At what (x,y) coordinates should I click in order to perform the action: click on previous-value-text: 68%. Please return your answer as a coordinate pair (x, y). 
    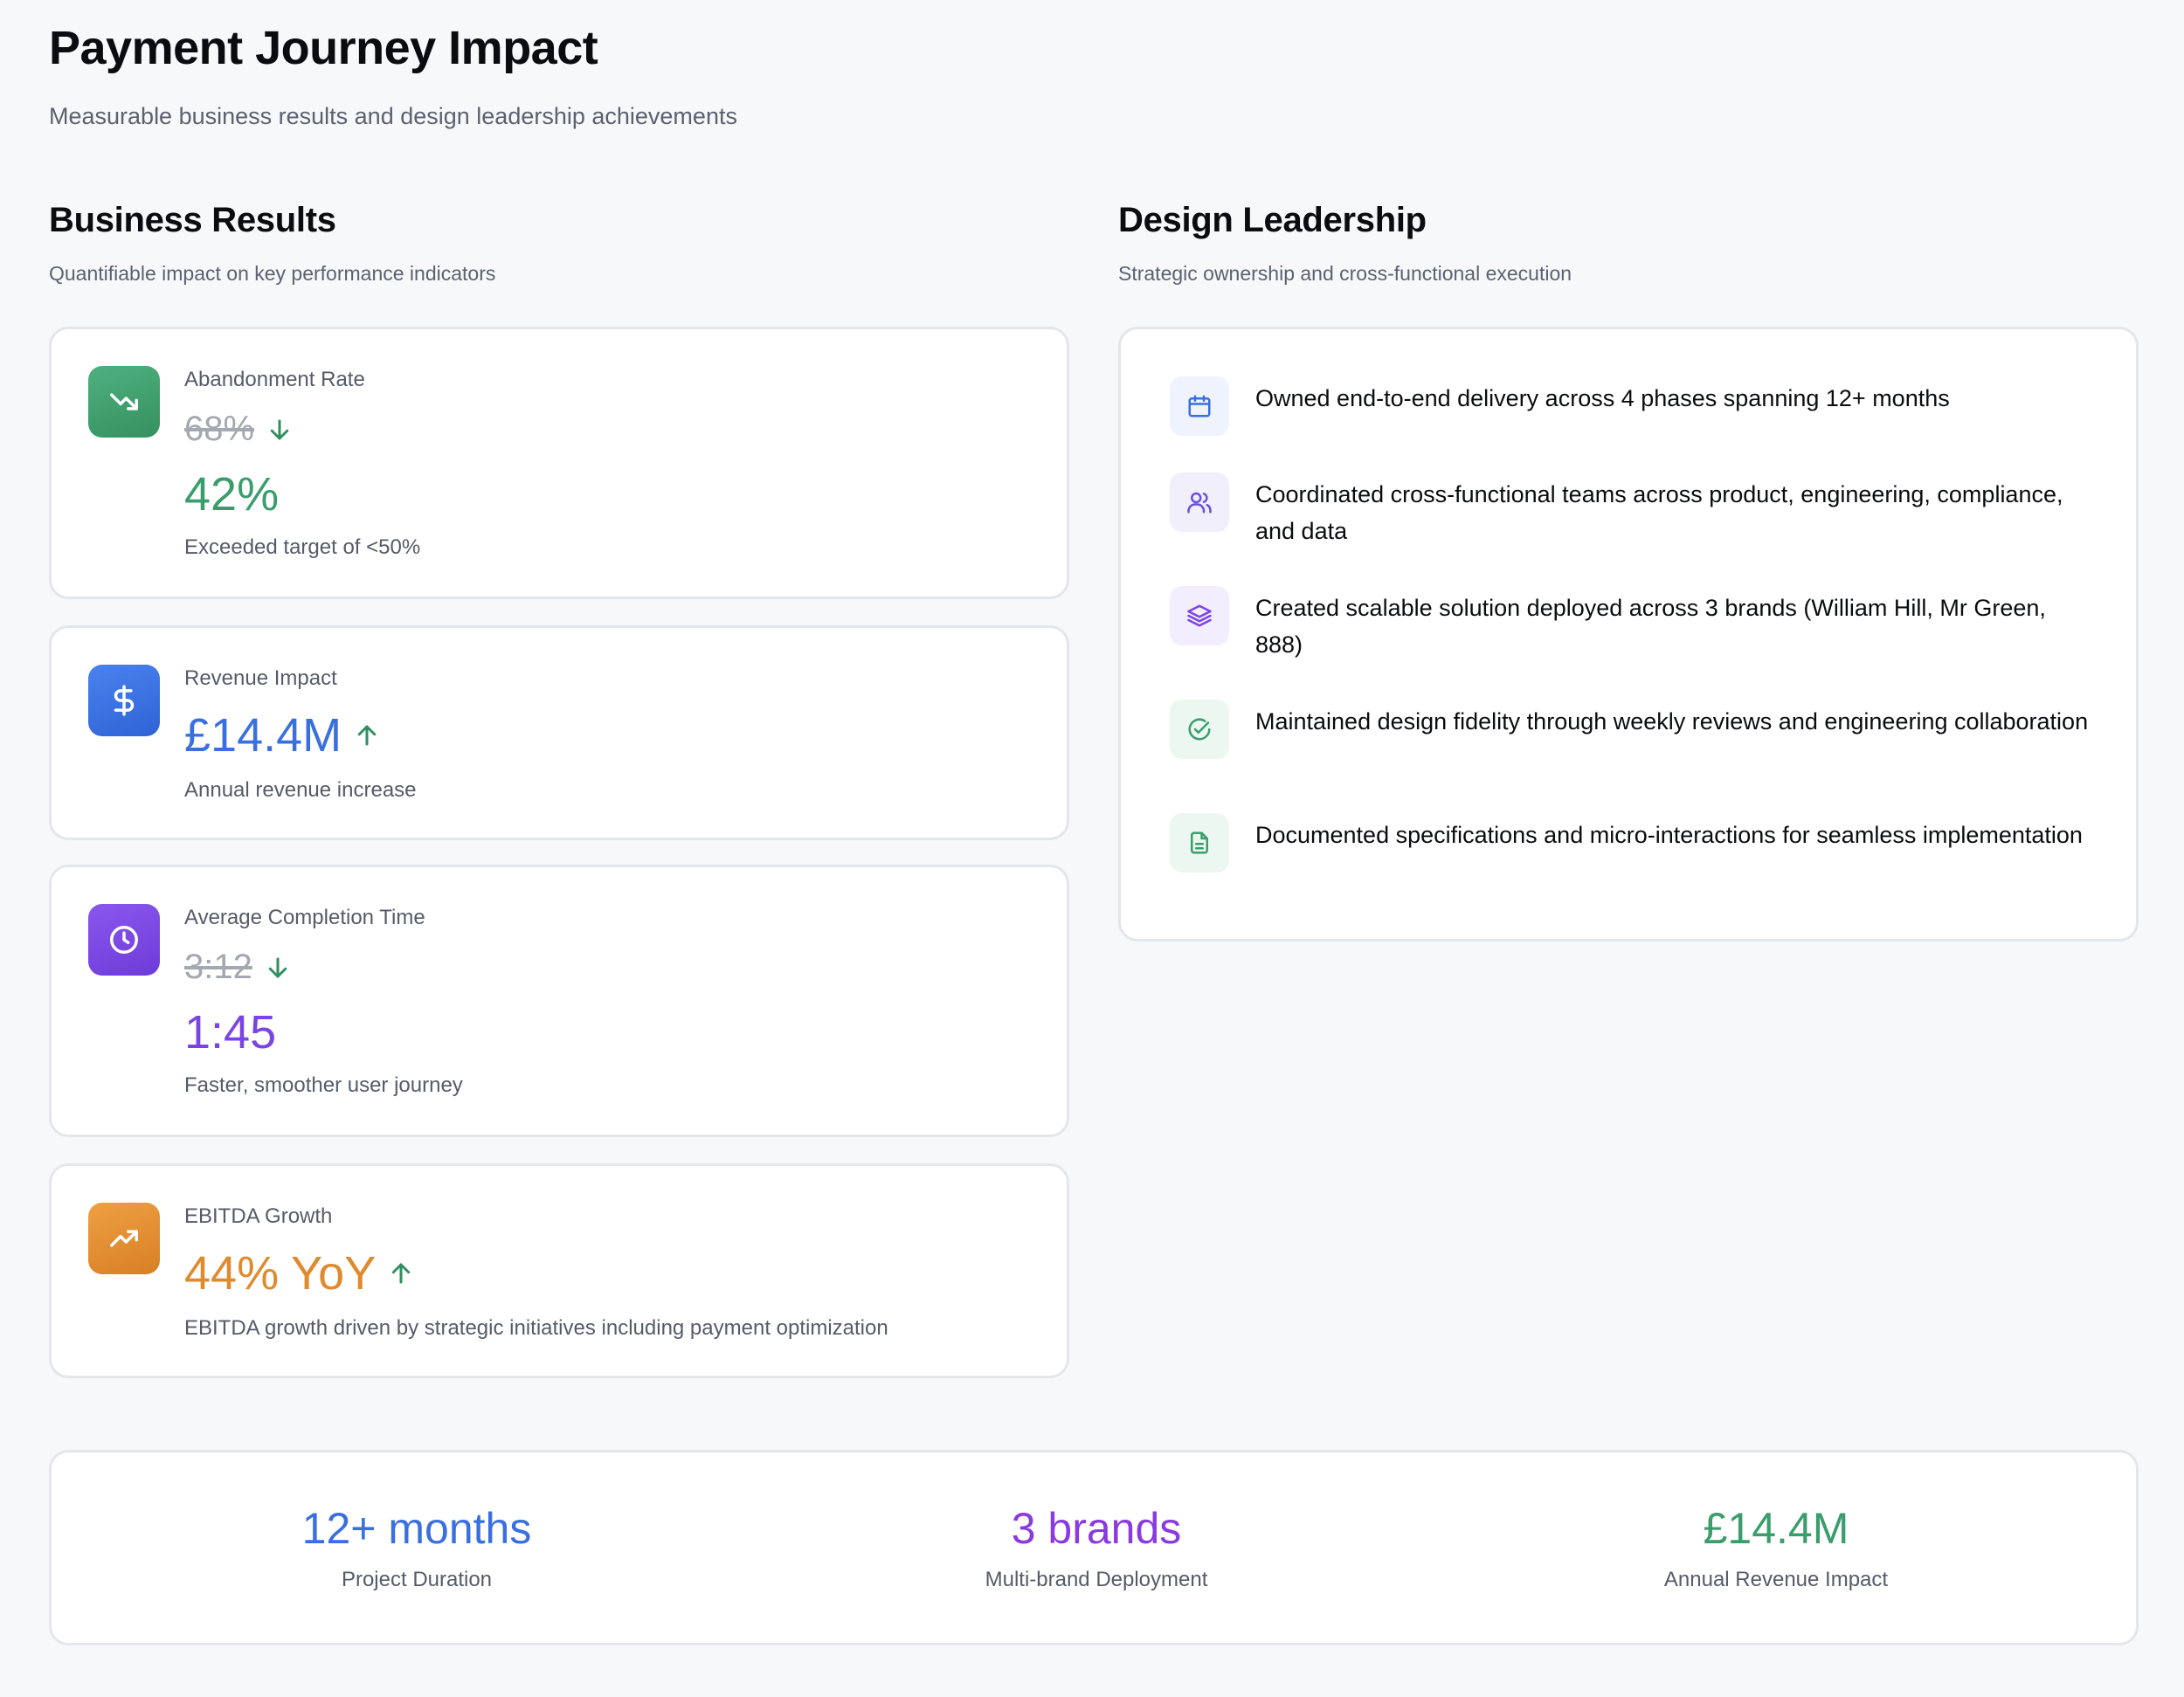
    Looking at the image, I should click on (219, 429).